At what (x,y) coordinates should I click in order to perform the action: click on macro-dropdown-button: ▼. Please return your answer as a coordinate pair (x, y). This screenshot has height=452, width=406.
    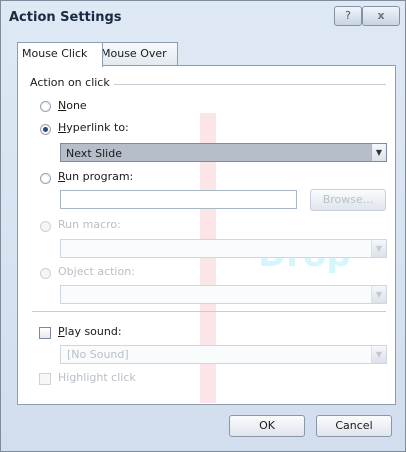
    Looking at the image, I should click on (378, 248).